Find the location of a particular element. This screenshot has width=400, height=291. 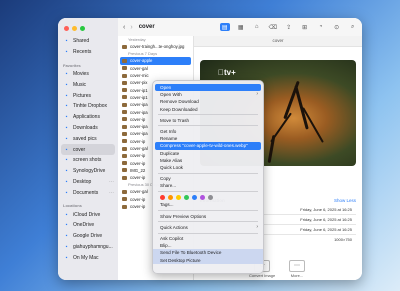

close-button is located at coordinates (66, 28).